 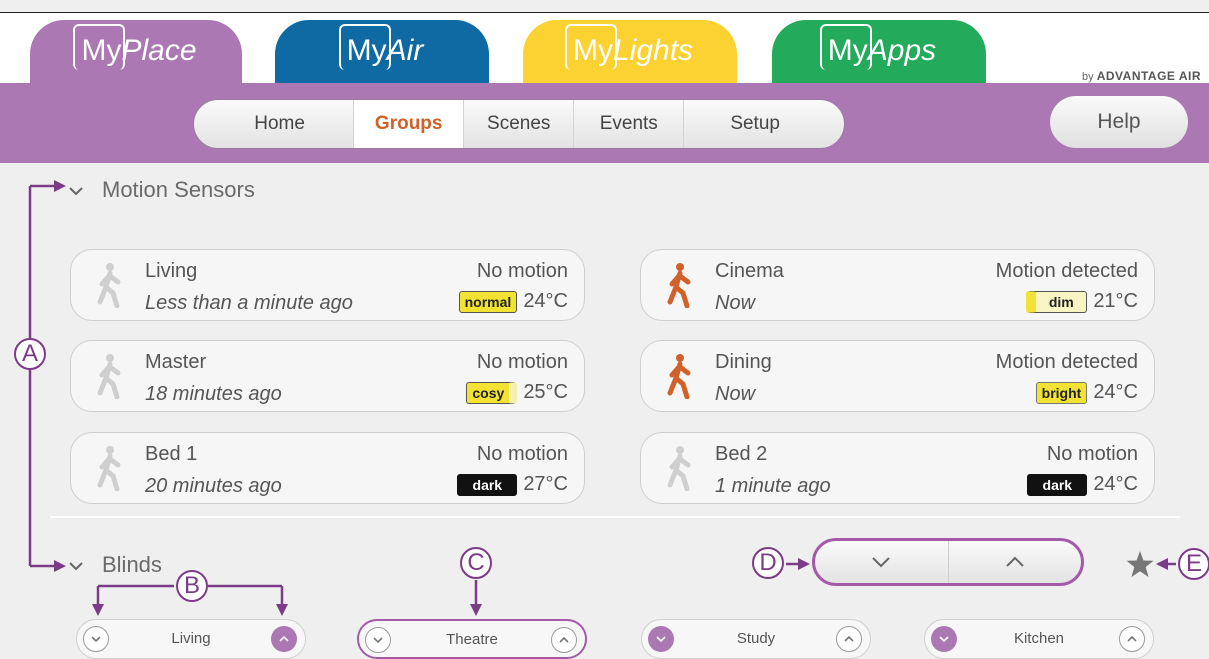 I want to click on light-level-badge: dim, so click(x=1057, y=301).